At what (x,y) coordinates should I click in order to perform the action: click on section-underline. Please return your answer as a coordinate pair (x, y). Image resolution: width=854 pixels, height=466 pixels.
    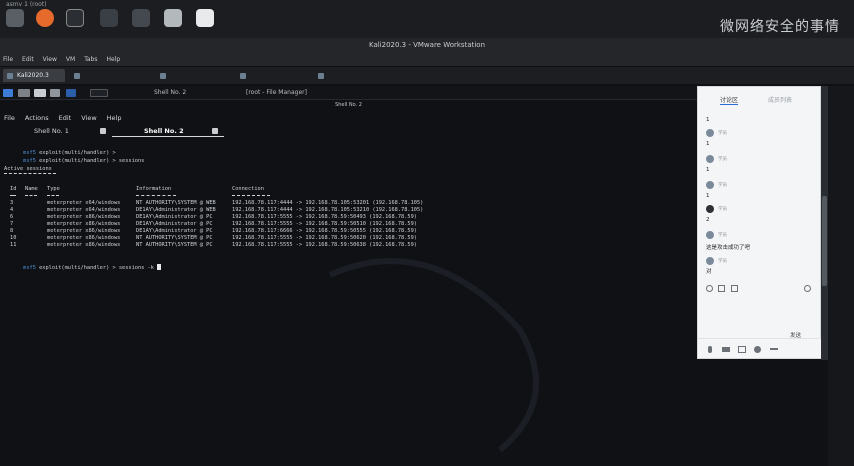
    Looking at the image, I should click on (30, 173).